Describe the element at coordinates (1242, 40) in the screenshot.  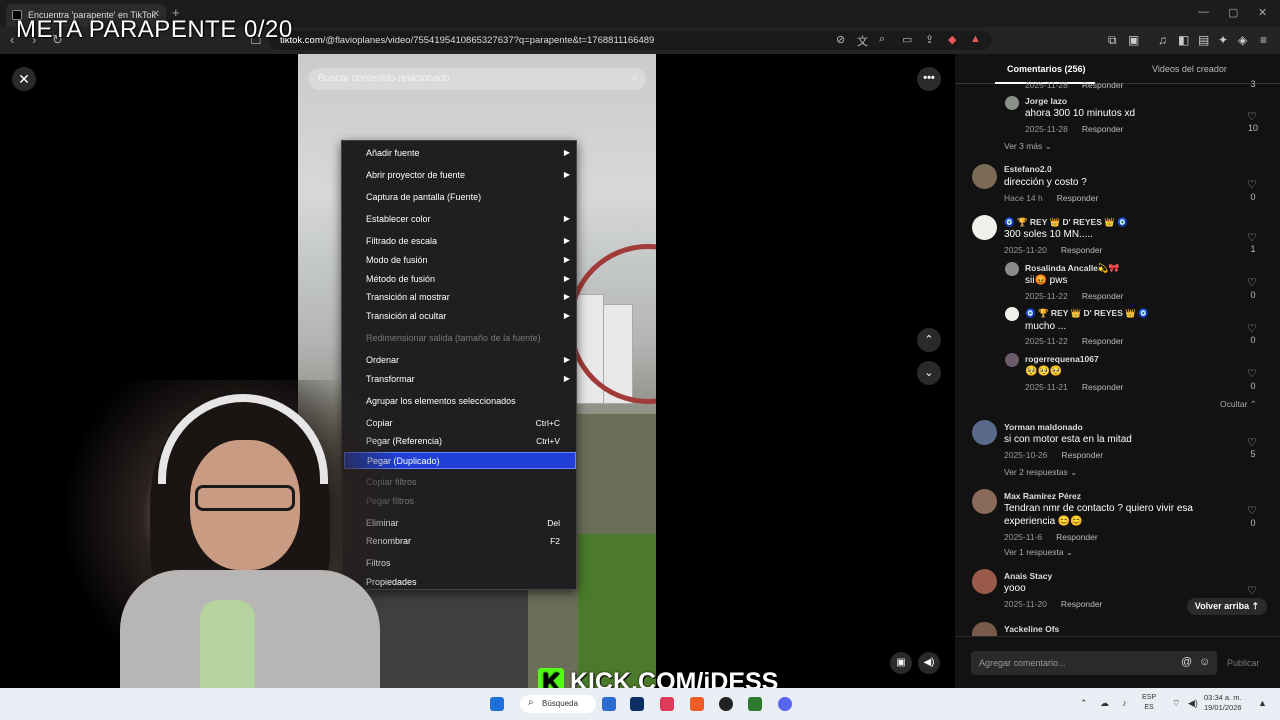
I see `vpn-icon: ◈` at that location.